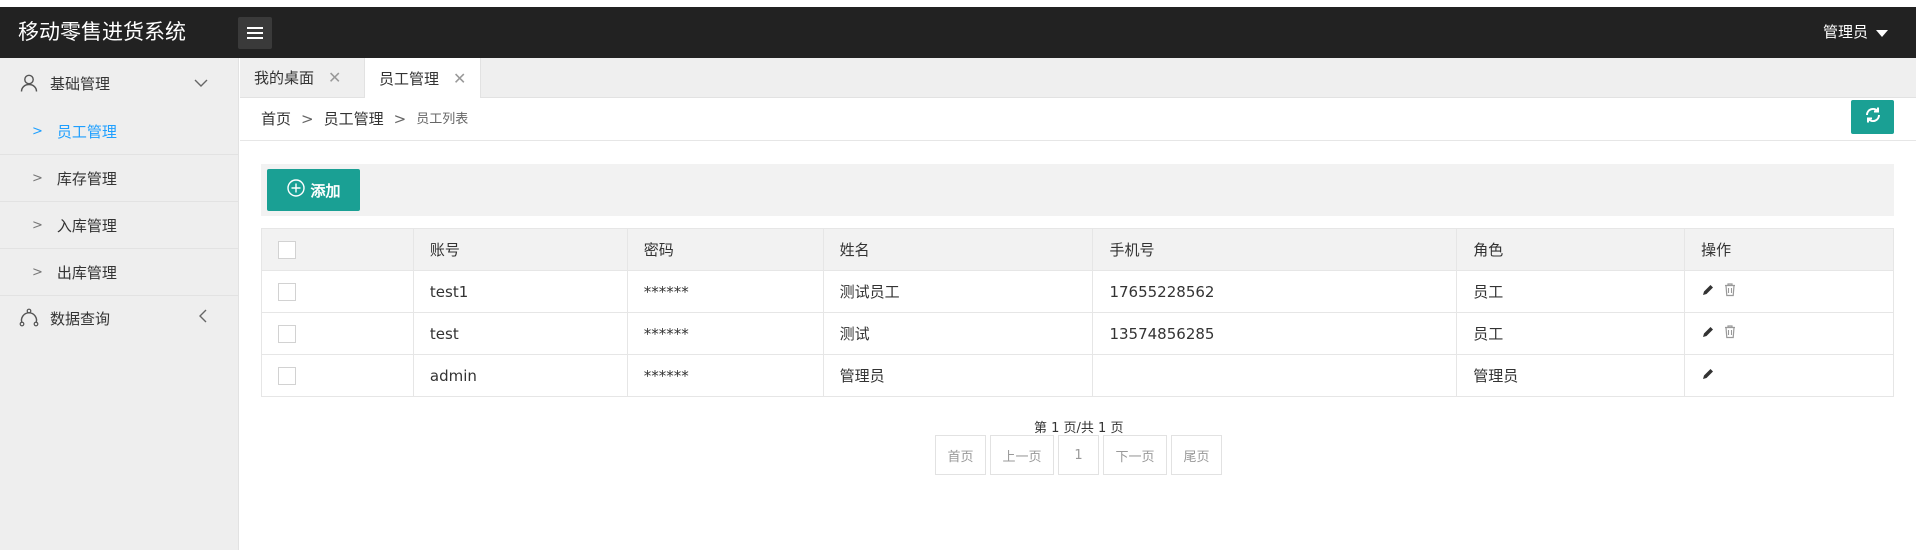 The width and height of the screenshot is (1916, 550). I want to click on caret-down-icon, so click(1882, 33).